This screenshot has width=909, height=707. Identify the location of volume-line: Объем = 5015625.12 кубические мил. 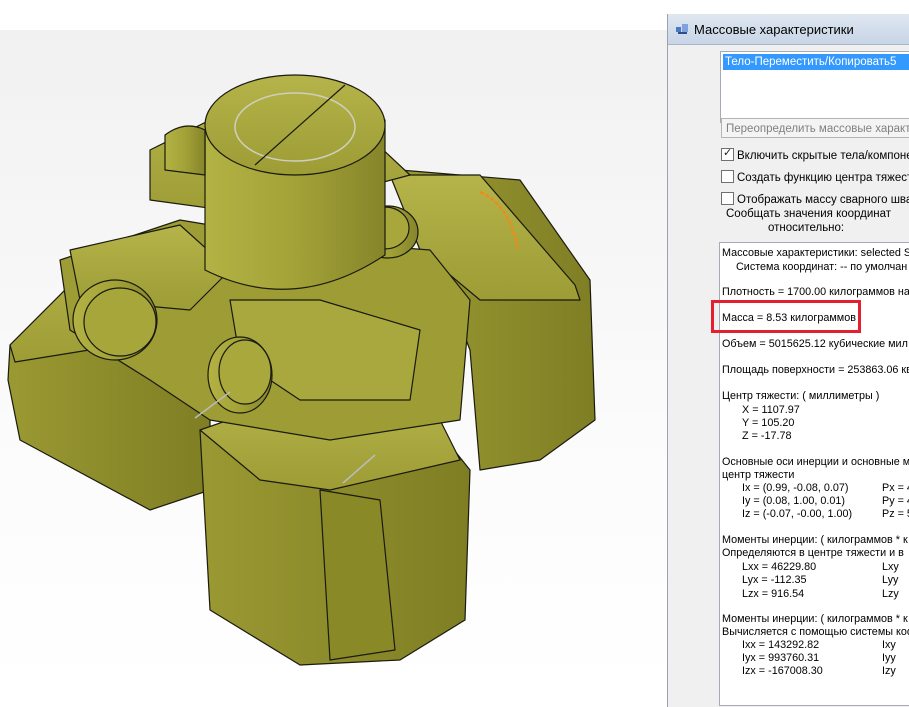
(815, 344).